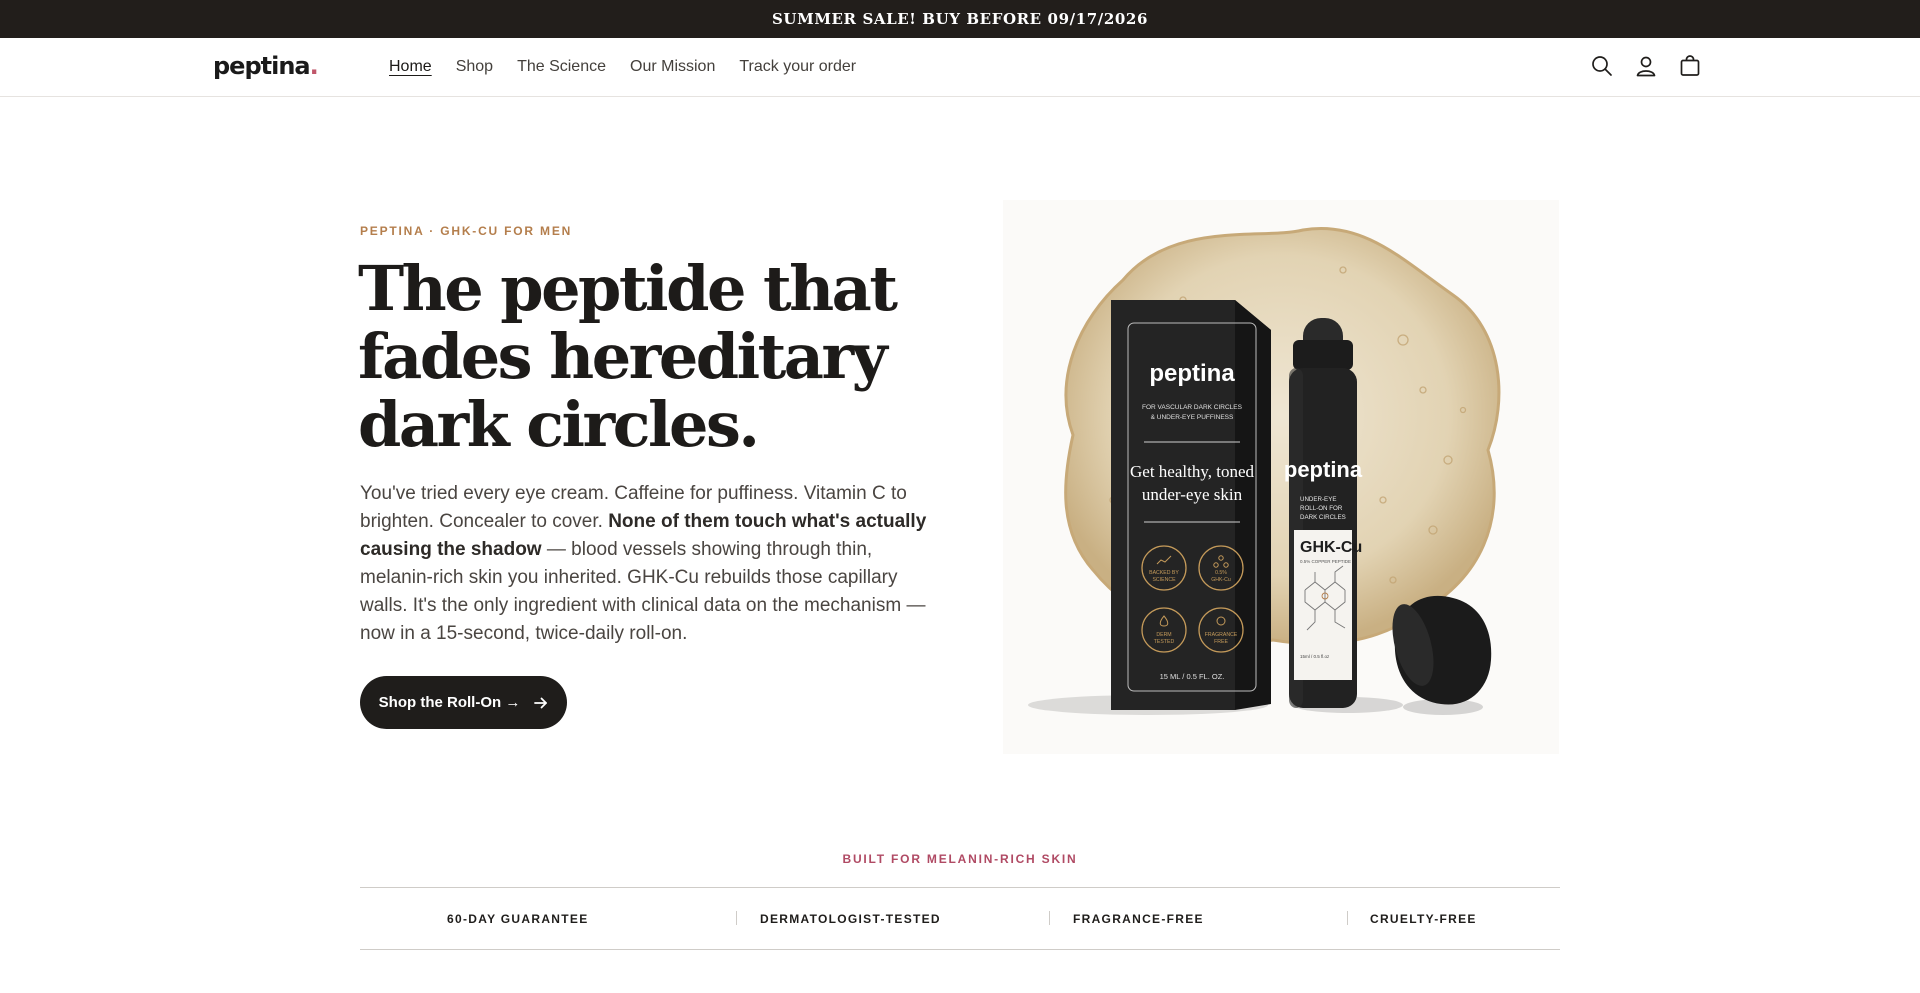 Image resolution: width=1920 pixels, height=993 pixels. Describe the element at coordinates (410, 67) in the screenshot. I see `nav-home: Home` at that location.